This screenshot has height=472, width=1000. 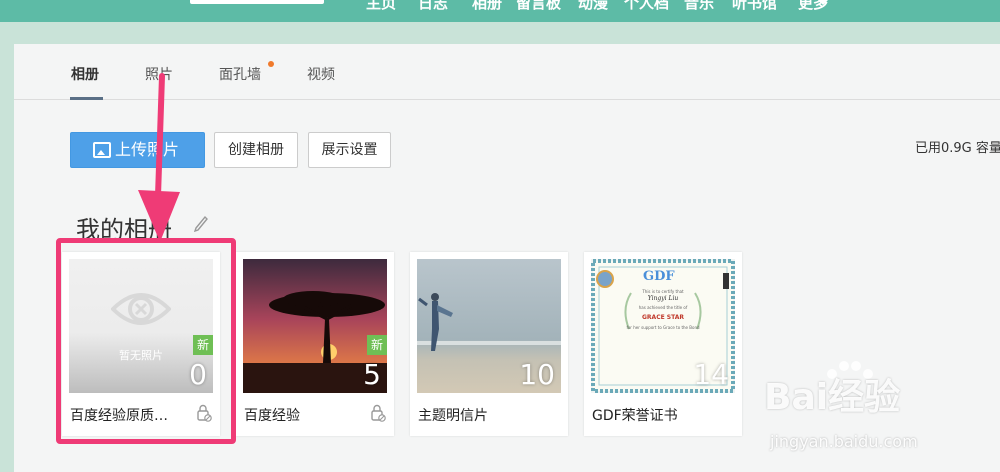 What do you see at coordinates (832, 397) in the screenshot?
I see `watermark-brand: Bai经验` at bounding box center [832, 397].